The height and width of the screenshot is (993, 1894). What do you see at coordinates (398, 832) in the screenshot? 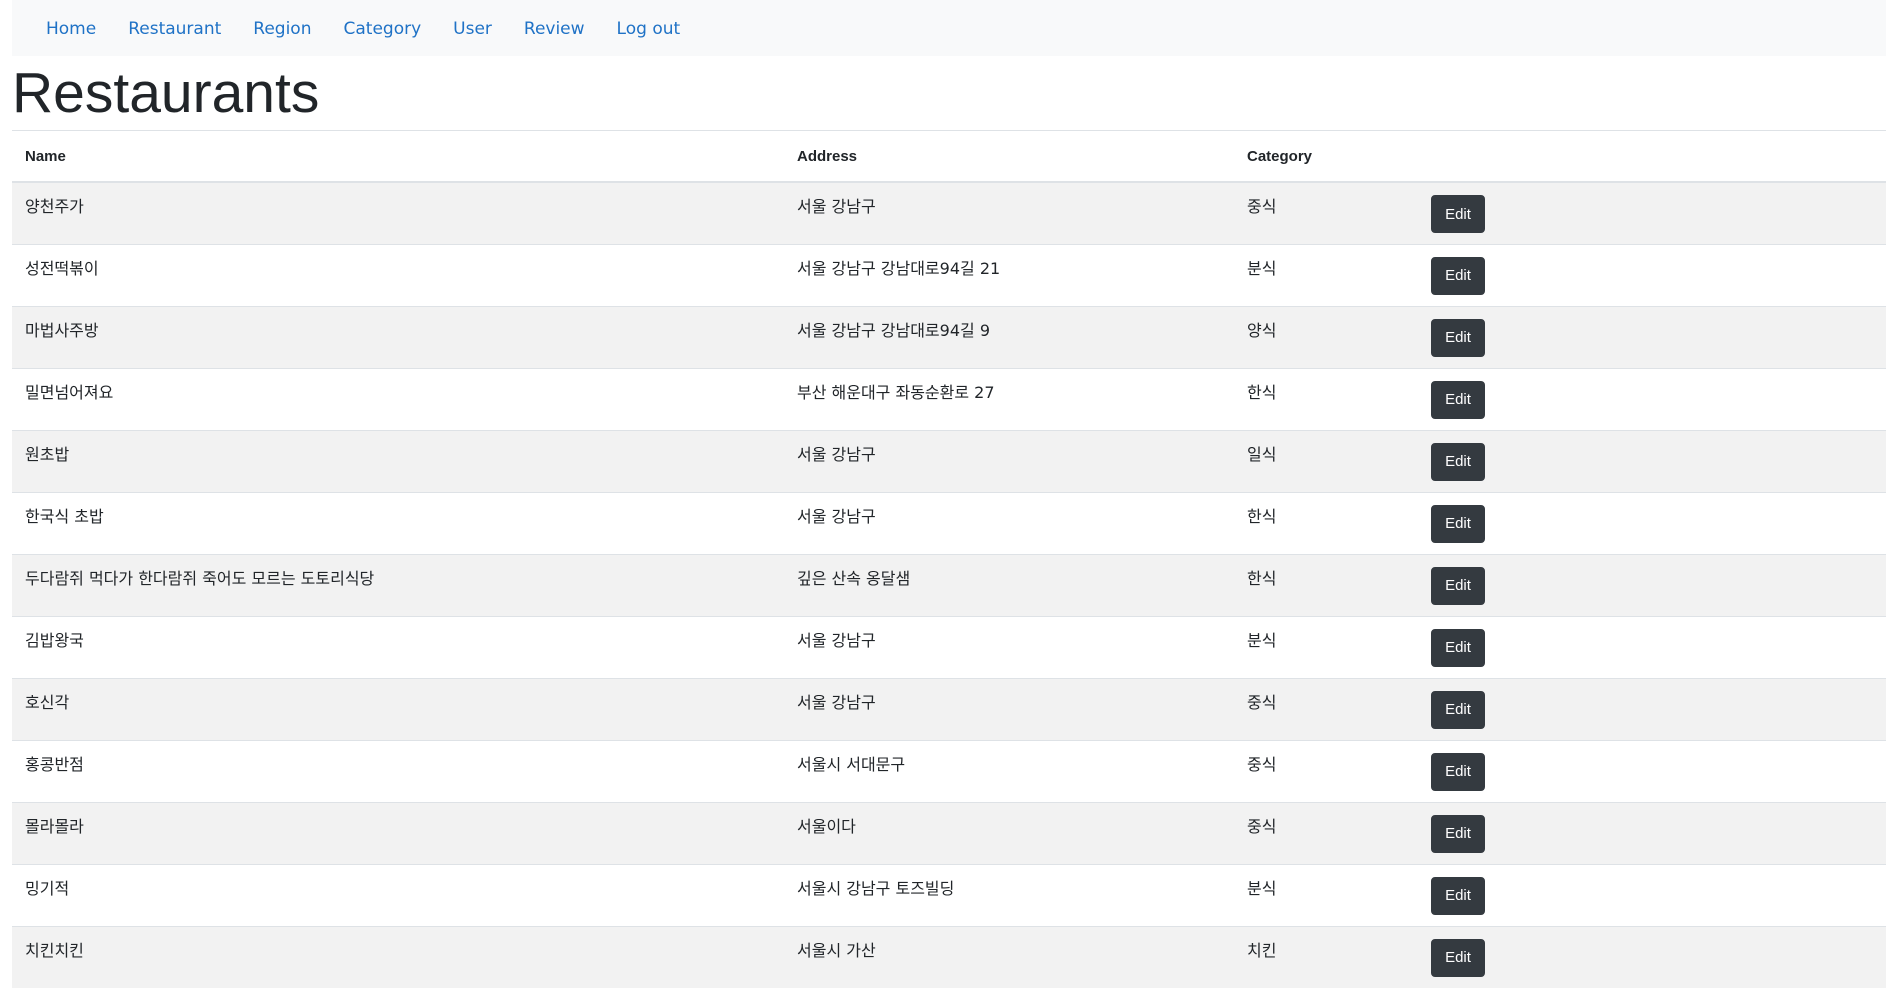
I see `name-cell: 몰라몰라` at bounding box center [398, 832].